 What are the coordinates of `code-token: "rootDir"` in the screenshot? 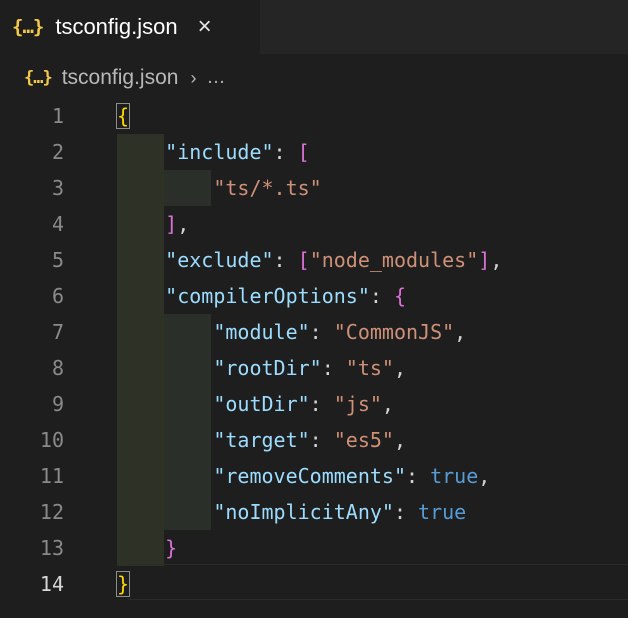 It's located at (267, 368).